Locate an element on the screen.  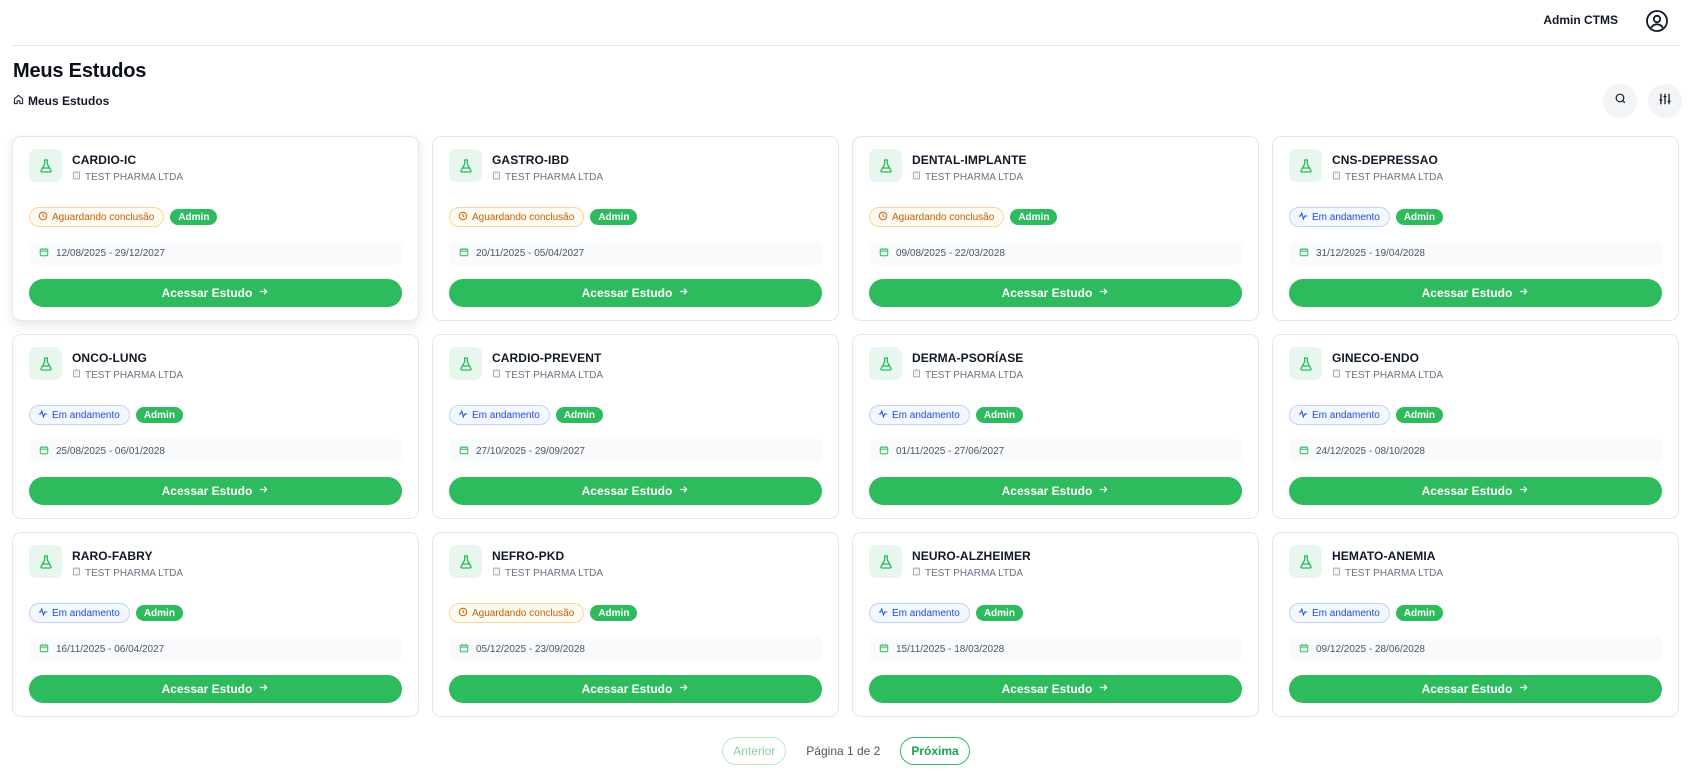
study-dates: 05/12/2025 - 23/09/2028 is located at coordinates (635, 649).